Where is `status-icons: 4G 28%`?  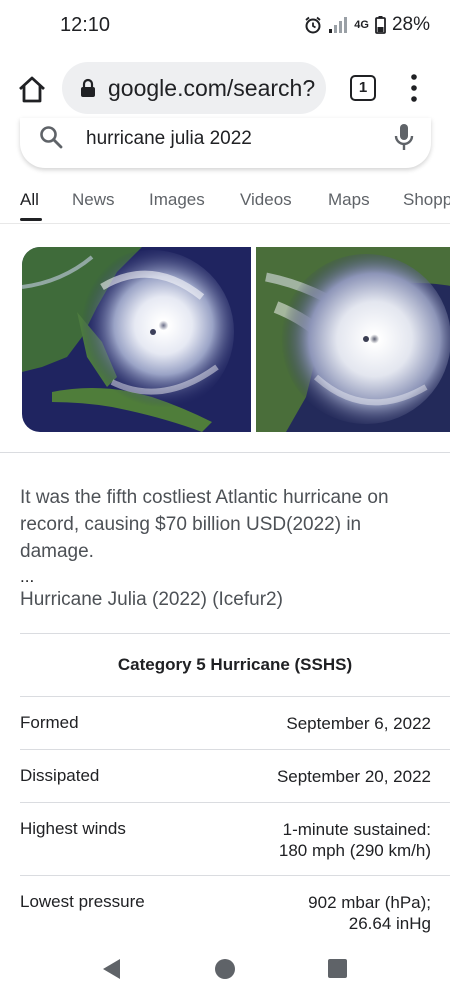 status-icons: 4G 28% is located at coordinates (367, 25).